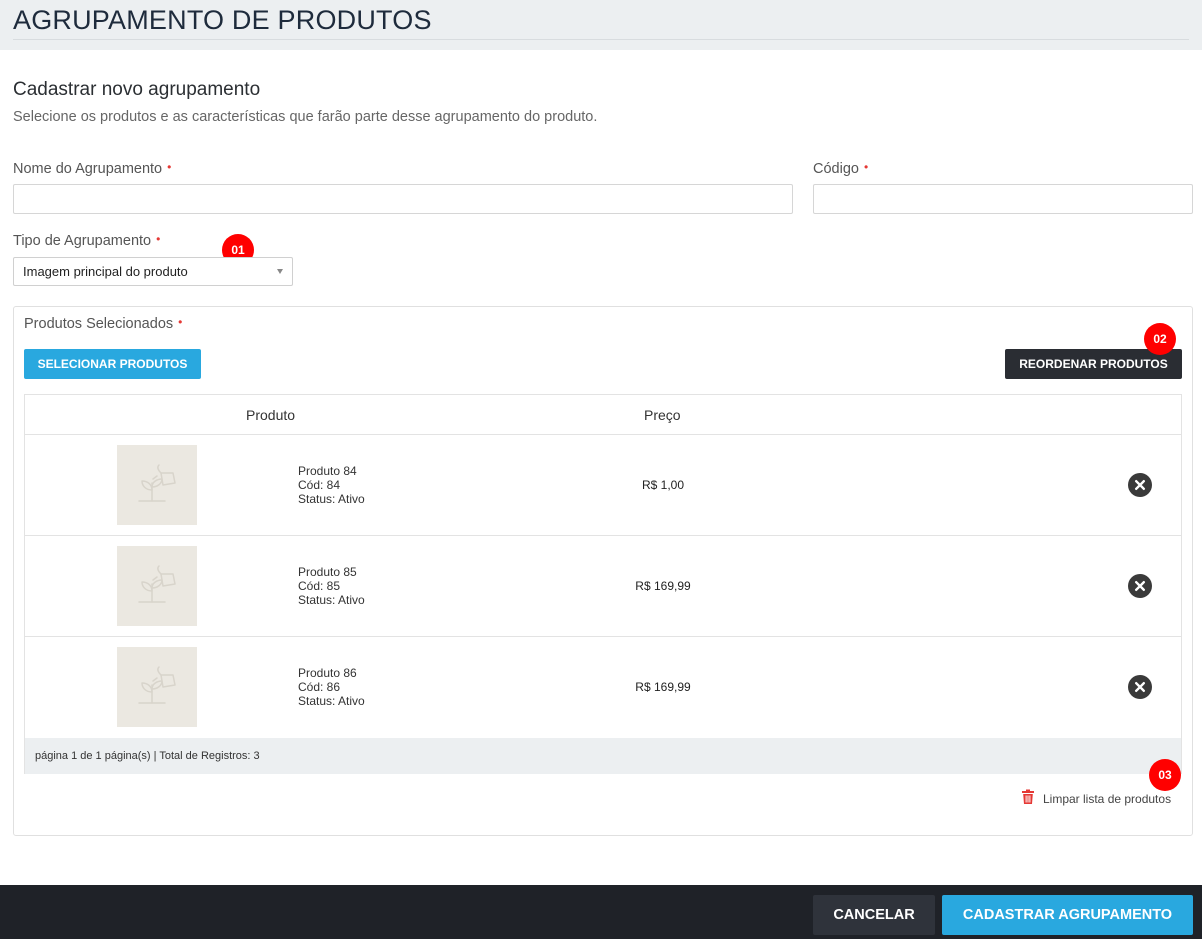  I want to click on nome-label: Nome do Agrupamento •, so click(92, 168).